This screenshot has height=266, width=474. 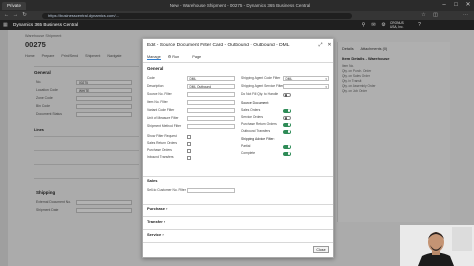 What do you see at coordinates (211, 190) in the screenshot?
I see `sell-to-customer-filter-input` at bounding box center [211, 190].